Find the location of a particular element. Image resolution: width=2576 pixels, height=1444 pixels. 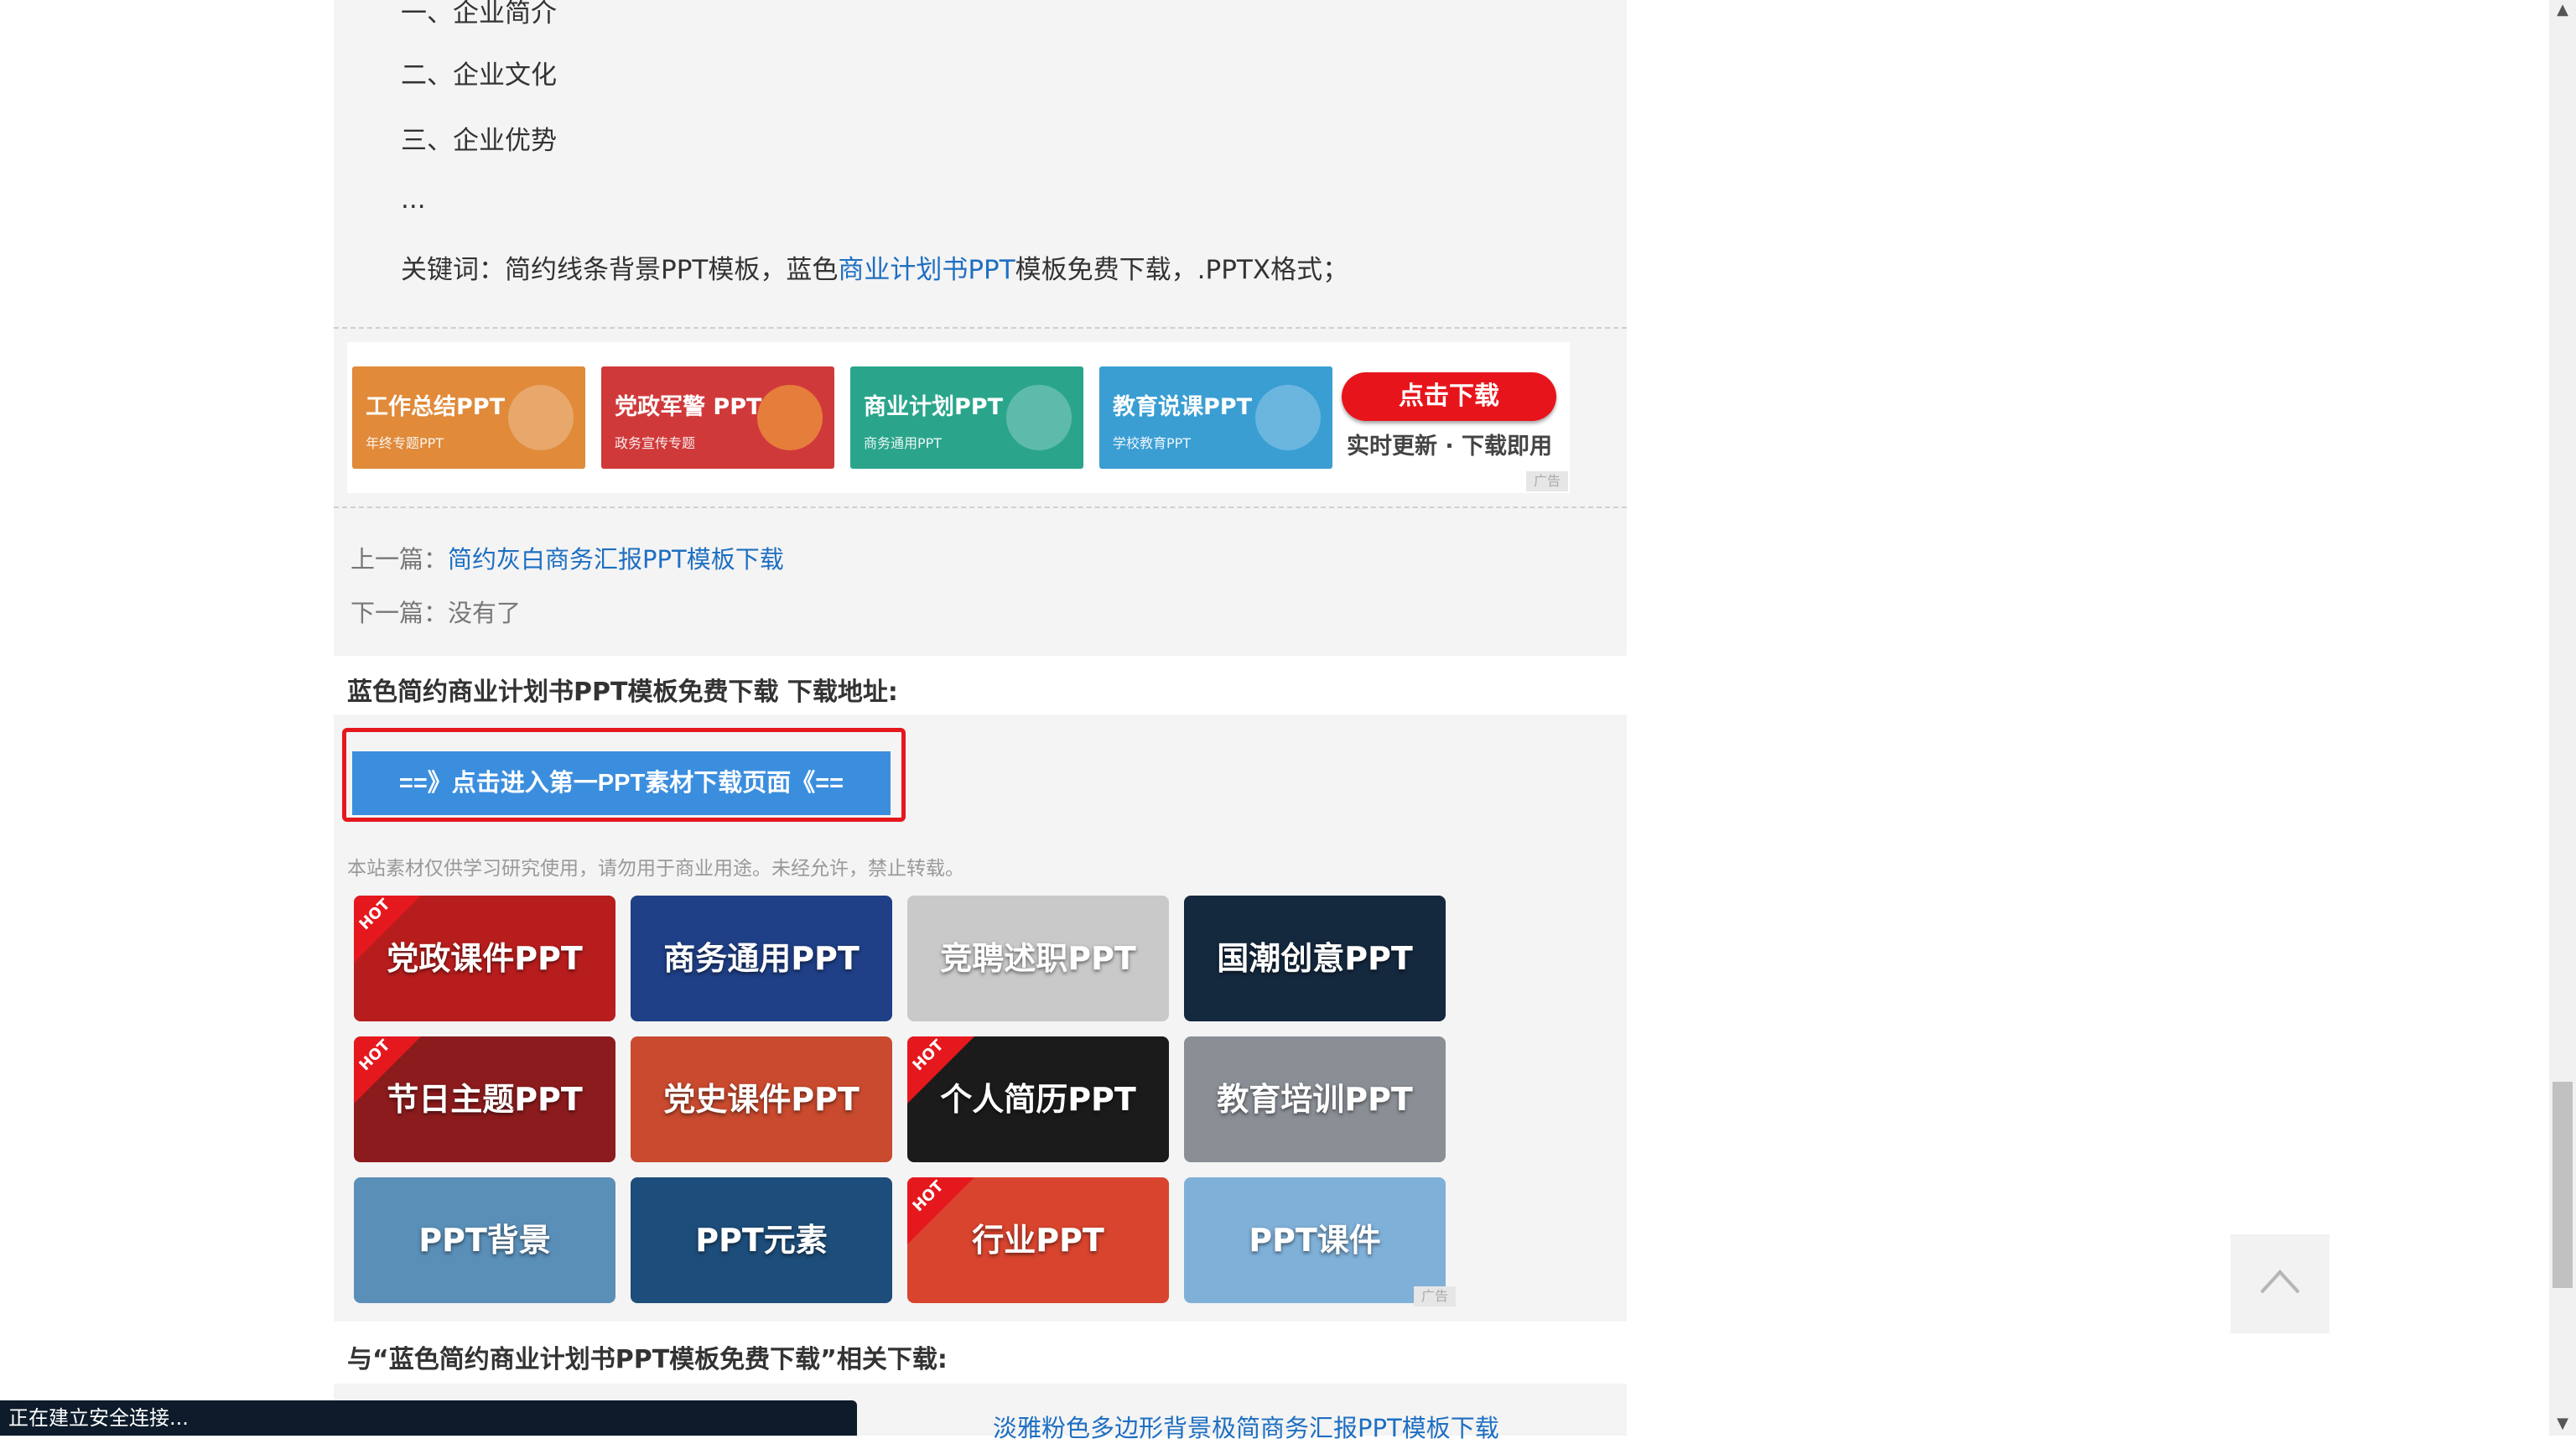

category-tile: 竞聘述职PPT is located at coordinates (1038, 959).